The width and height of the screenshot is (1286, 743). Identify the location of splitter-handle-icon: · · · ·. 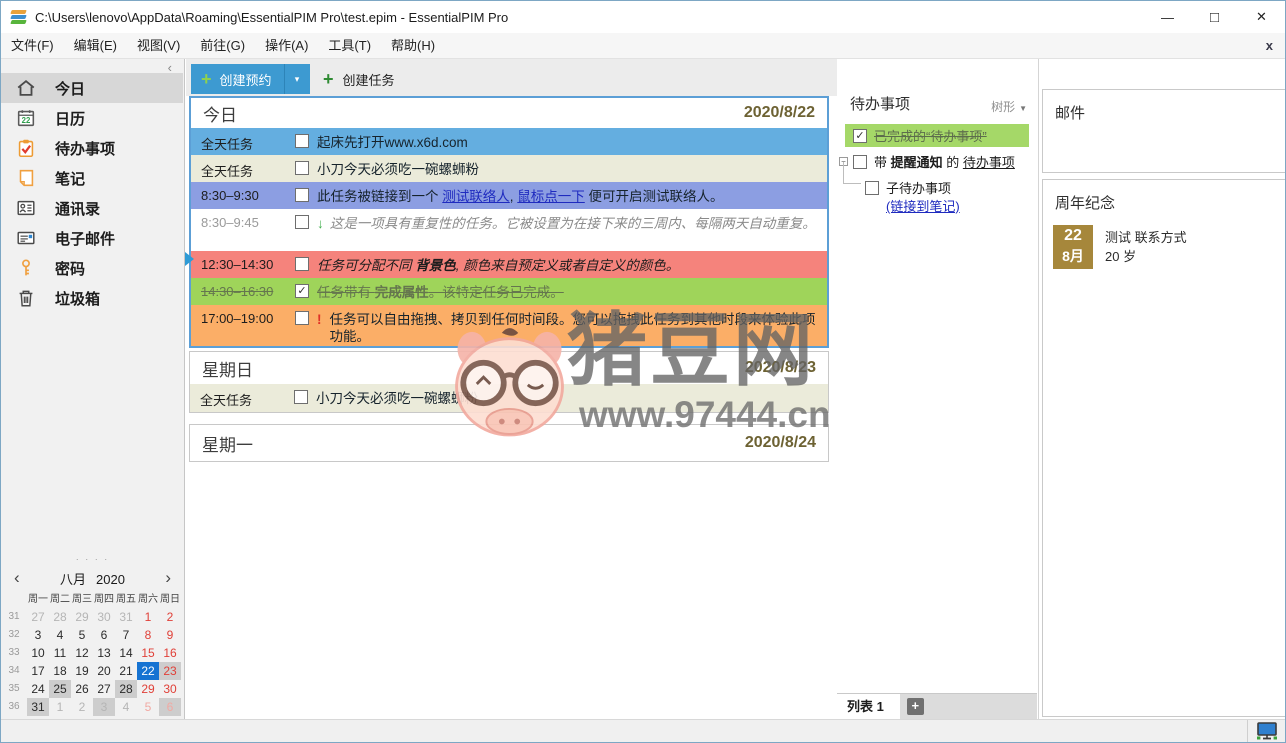
(92, 561).